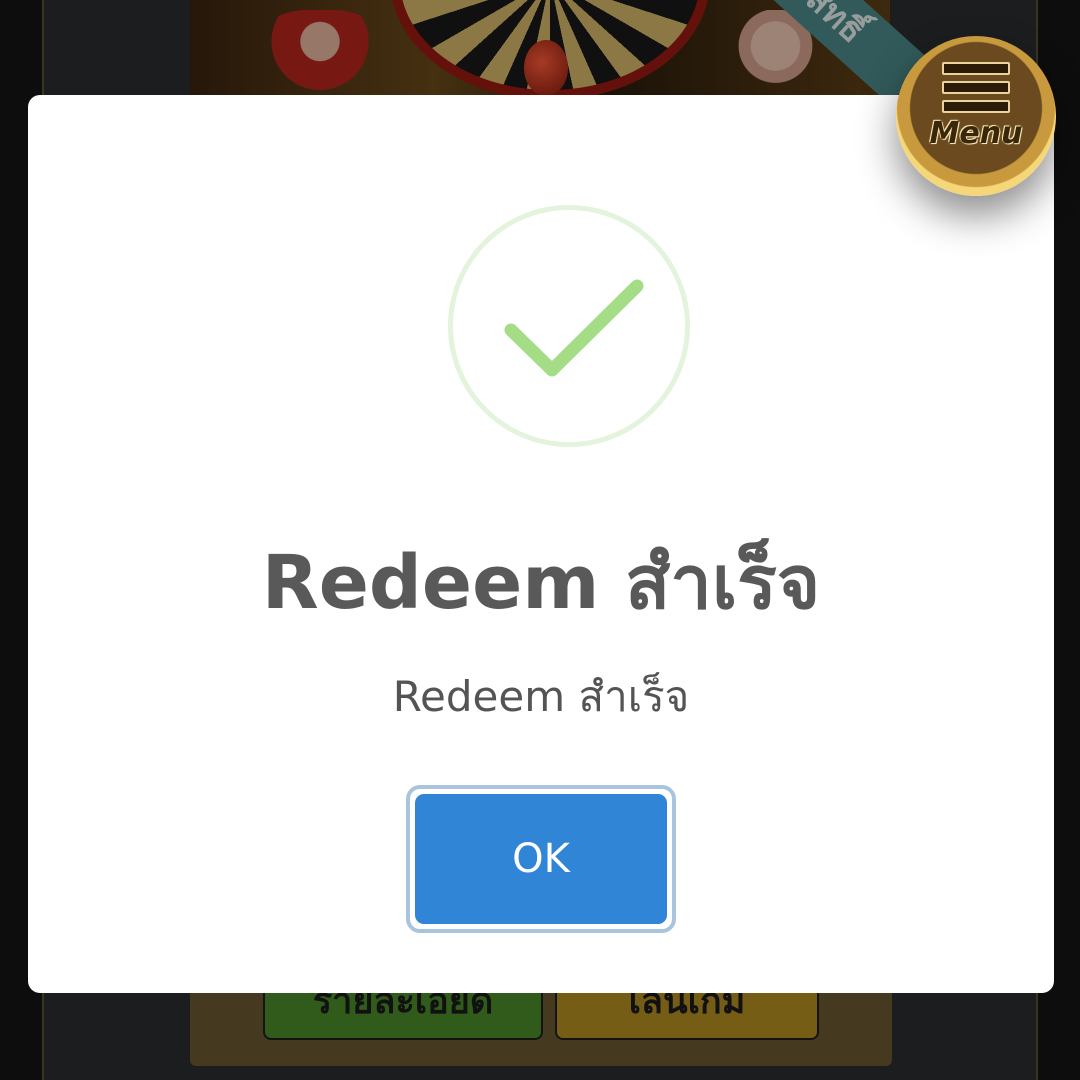 The width and height of the screenshot is (1080, 1080). Describe the element at coordinates (574, 328) in the screenshot. I see `checkmark-icon` at that location.